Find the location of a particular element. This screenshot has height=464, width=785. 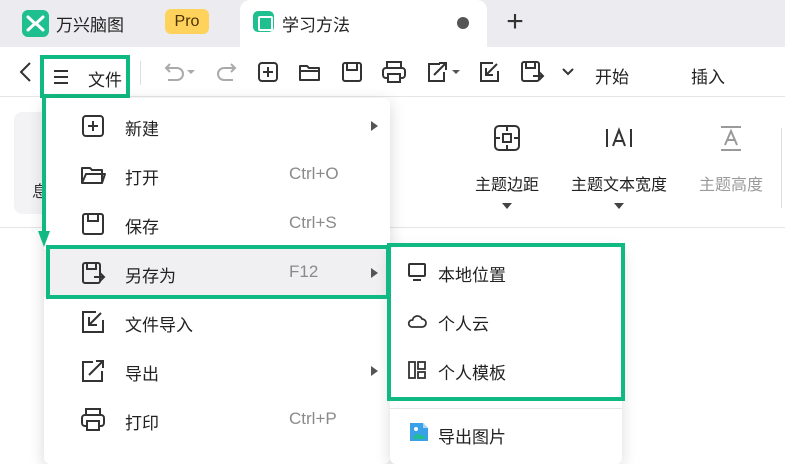

undo-icon is located at coordinates (180, 72).